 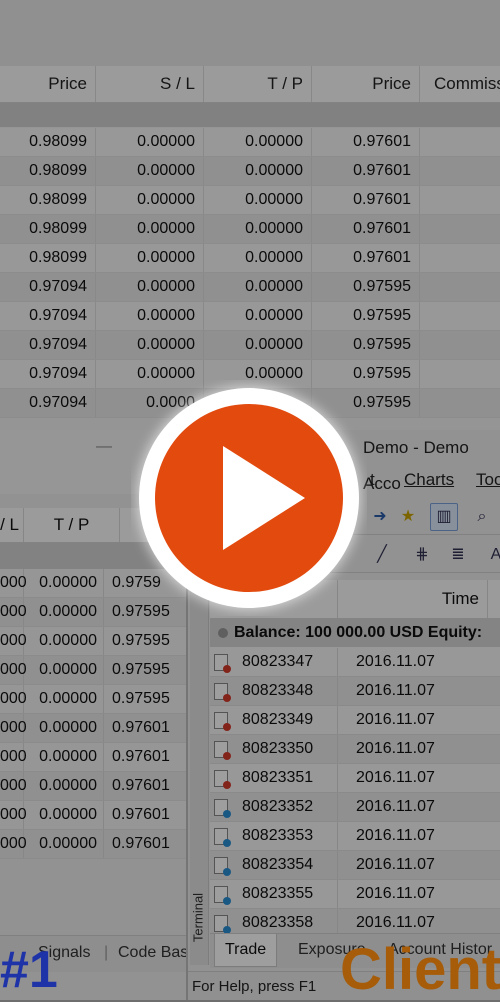 What do you see at coordinates (366, 84) in the screenshot?
I see `column-header-price-current: Price` at bounding box center [366, 84].